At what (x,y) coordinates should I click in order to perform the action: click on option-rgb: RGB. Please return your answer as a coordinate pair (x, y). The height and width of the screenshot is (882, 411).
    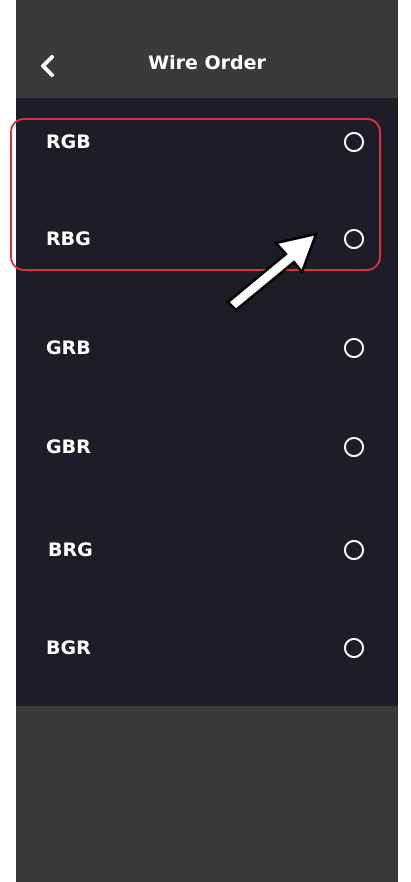
    Looking at the image, I should click on (207, 144).